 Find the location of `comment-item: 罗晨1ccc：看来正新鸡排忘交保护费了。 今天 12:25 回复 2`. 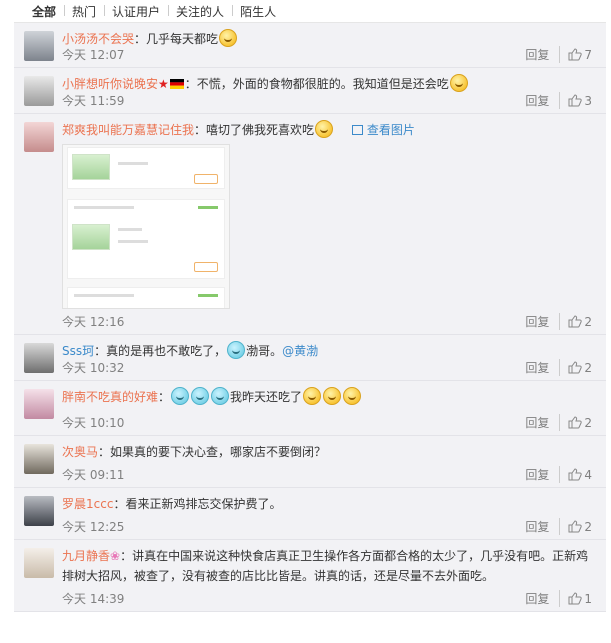

comment-item: 罗晨1ccc：看来正新鸡排忘交保护费了。 今天 12:25 回复 2 is located at coordinates (310, 514).